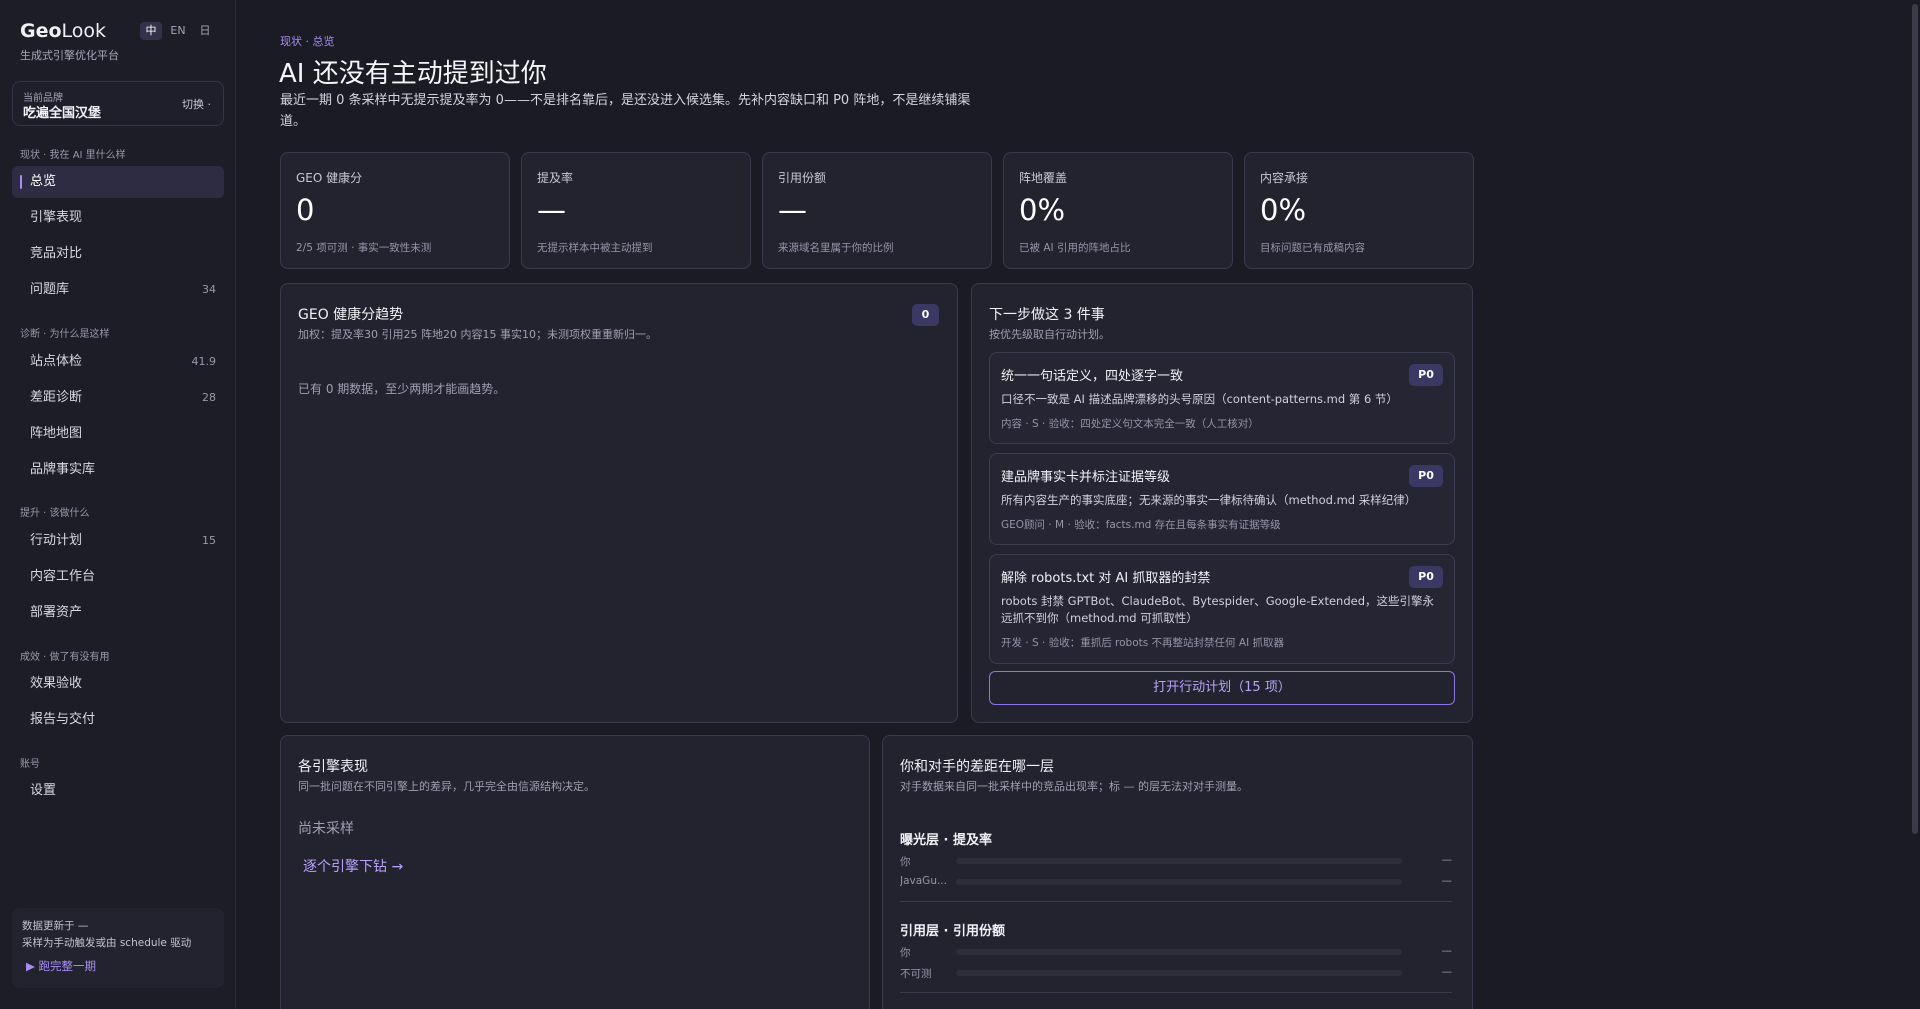 Image resolution: width=1920 pixels, height=1009 pixels. I want to click on breadcrumb: 现状 · 总览, so click(307, 41).